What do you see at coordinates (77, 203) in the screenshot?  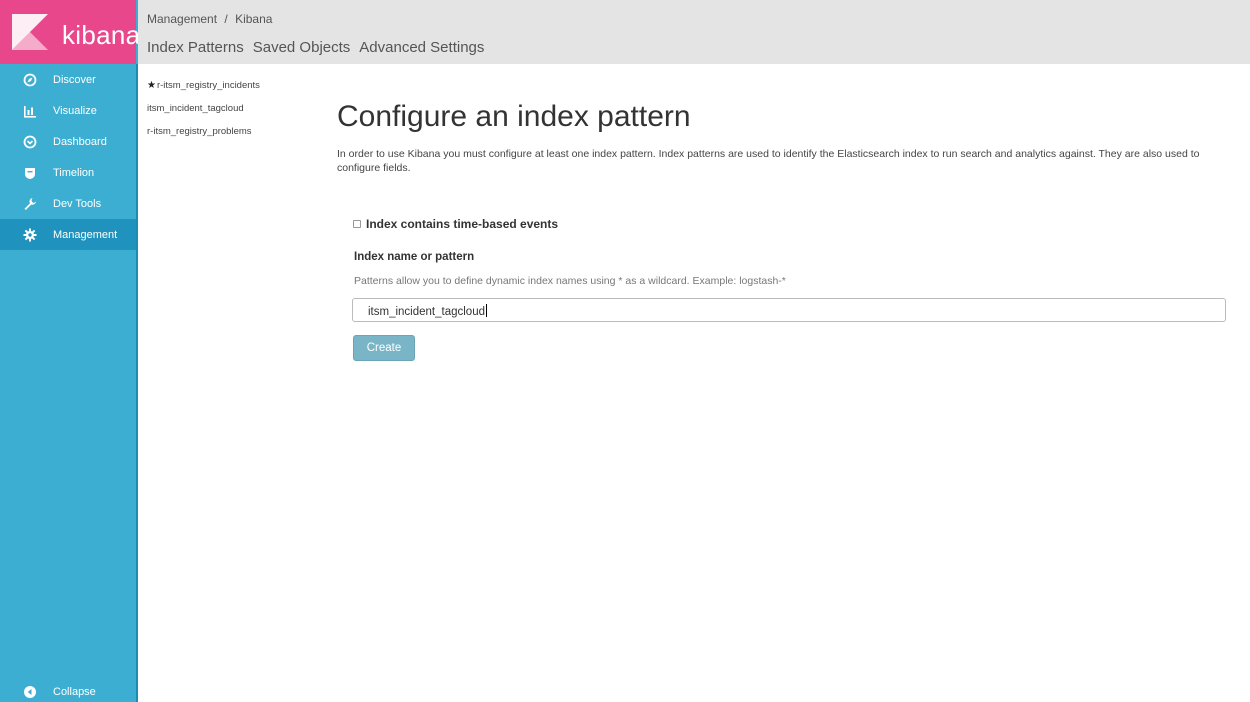 I see `sidebar-item-label: Dev Tools` at bounding box center [77, 203].